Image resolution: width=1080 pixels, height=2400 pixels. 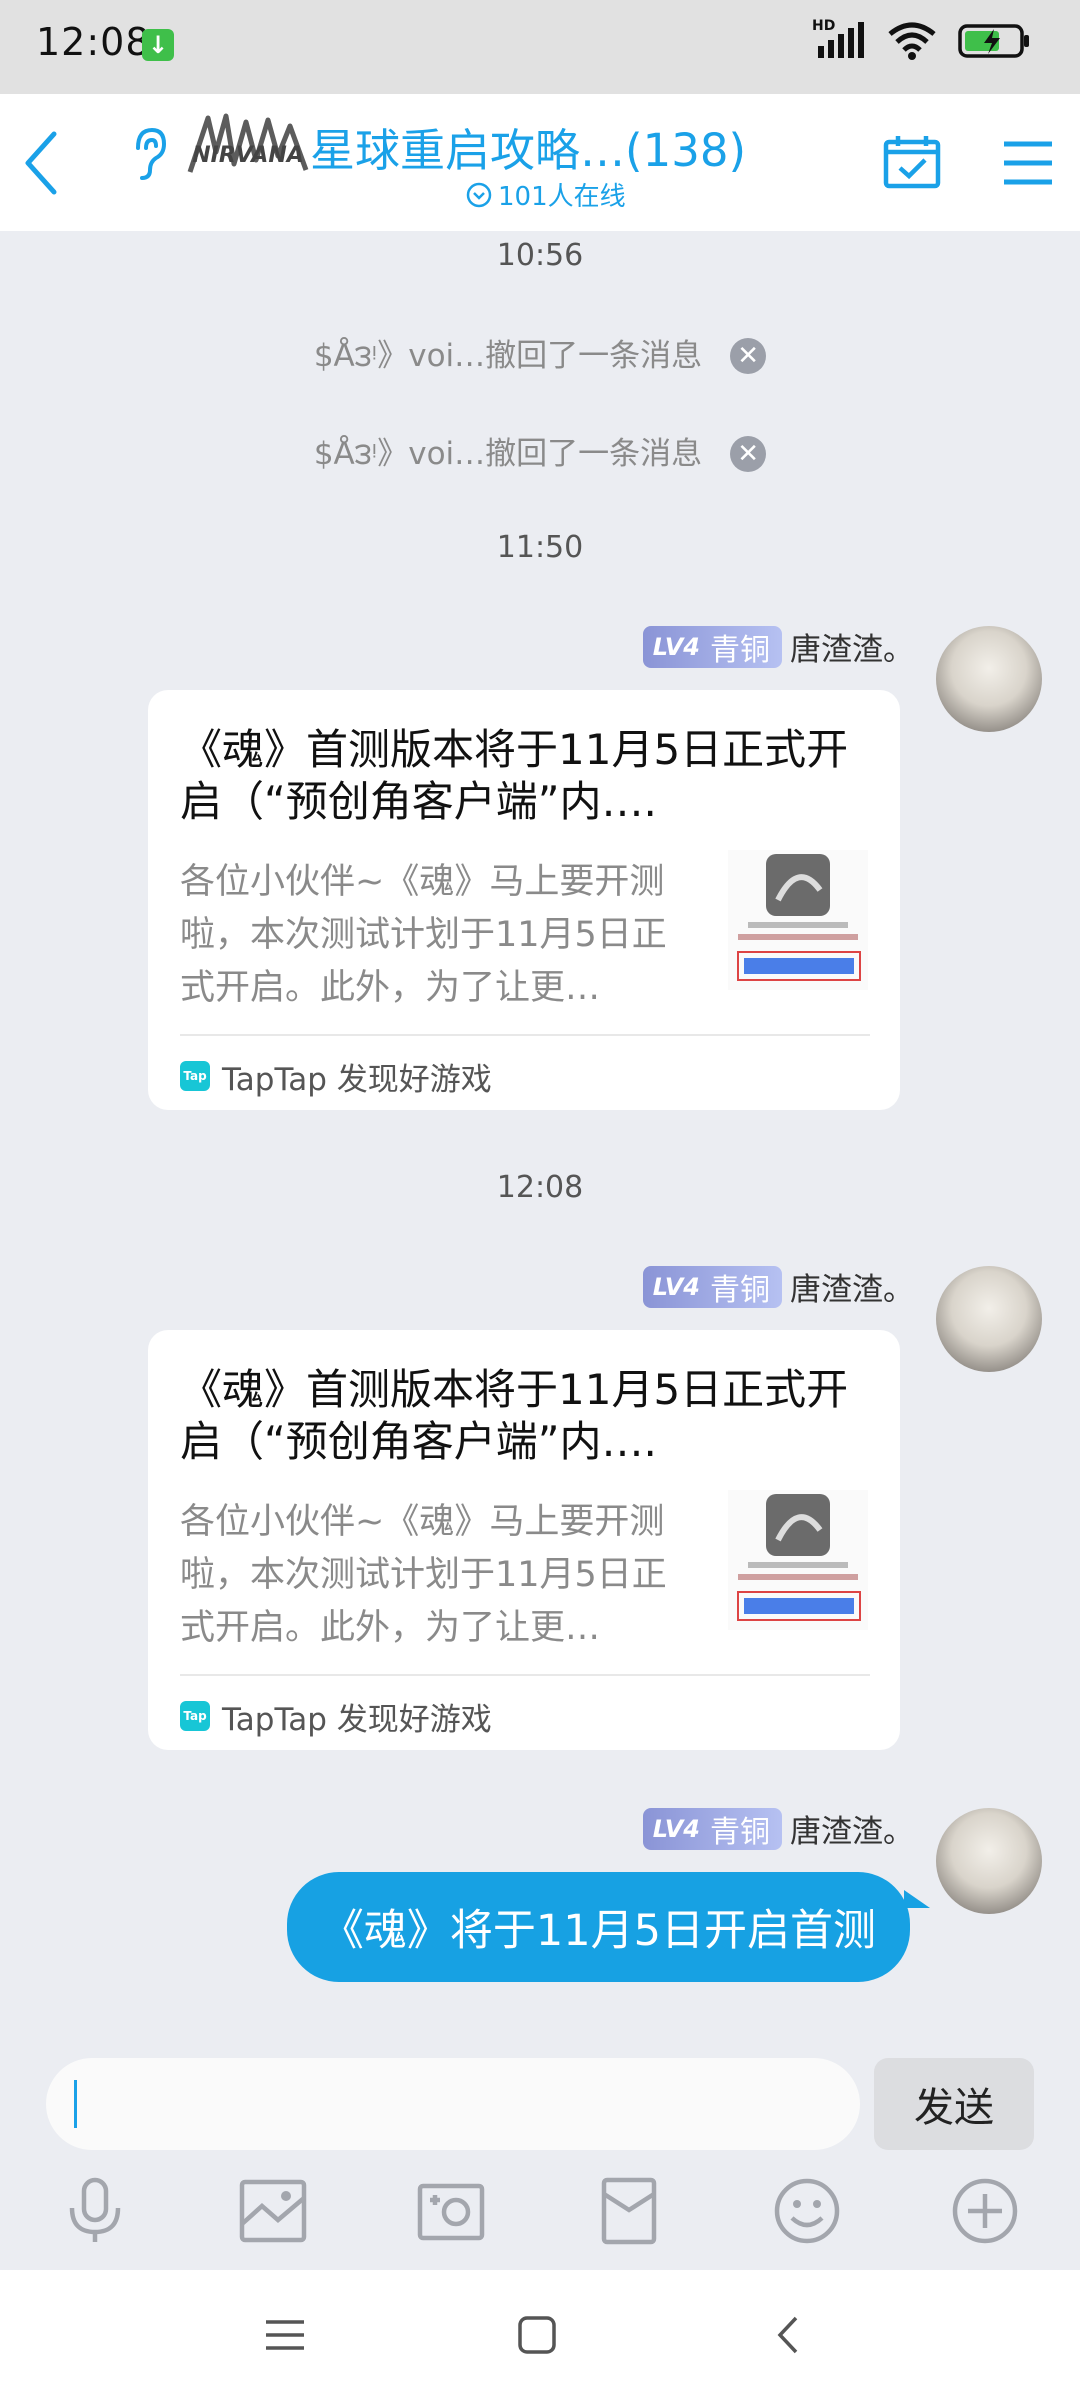 I want to click on battery-icon, so click(x=993, y=41).